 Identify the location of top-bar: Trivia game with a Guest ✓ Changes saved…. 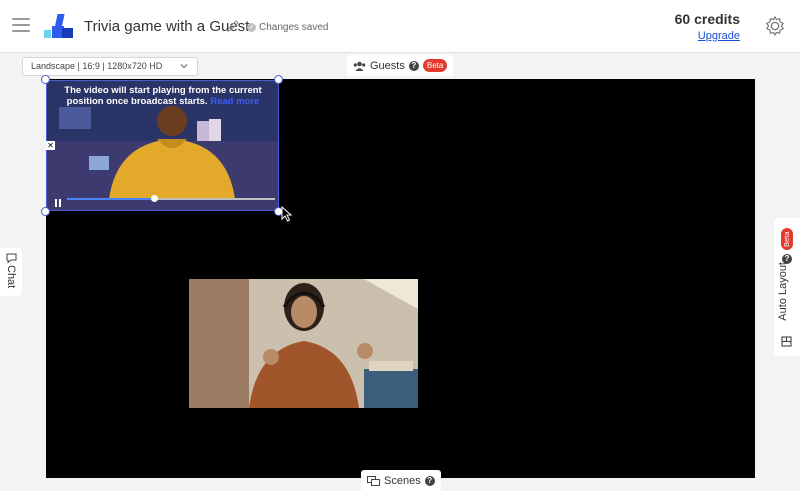
(400, 26).